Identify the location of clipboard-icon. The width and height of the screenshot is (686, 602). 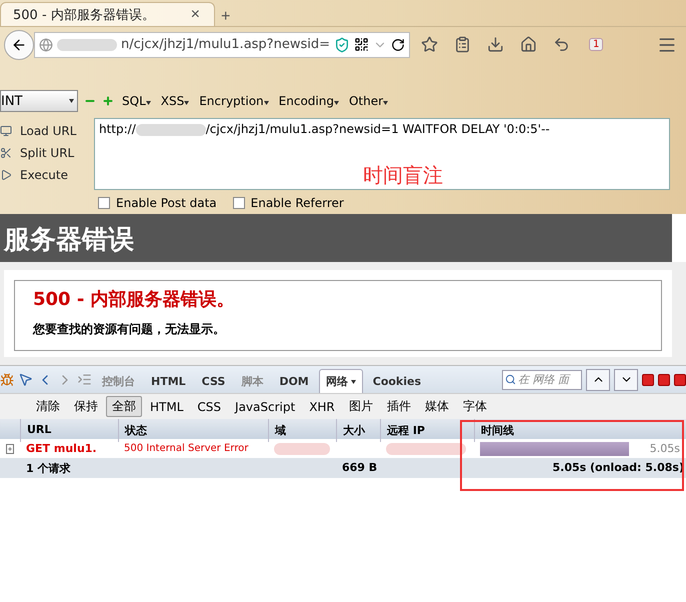
(462, 44).